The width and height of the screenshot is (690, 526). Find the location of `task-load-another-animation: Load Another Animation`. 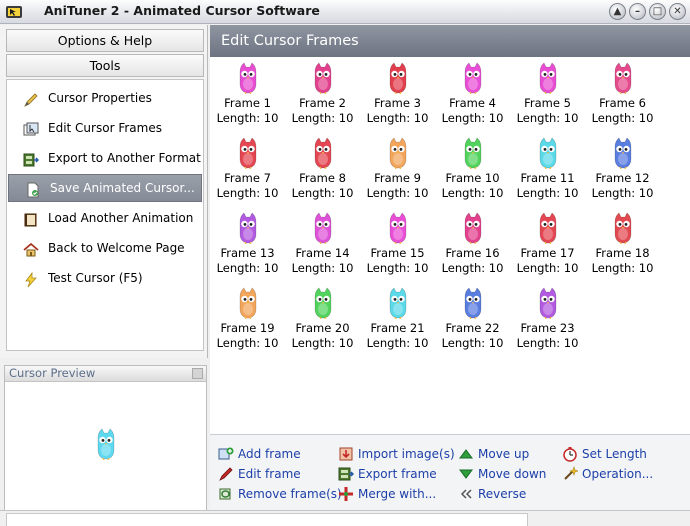

task-load-another-animation: Load Another Animation is located at coordinates (105, 218).